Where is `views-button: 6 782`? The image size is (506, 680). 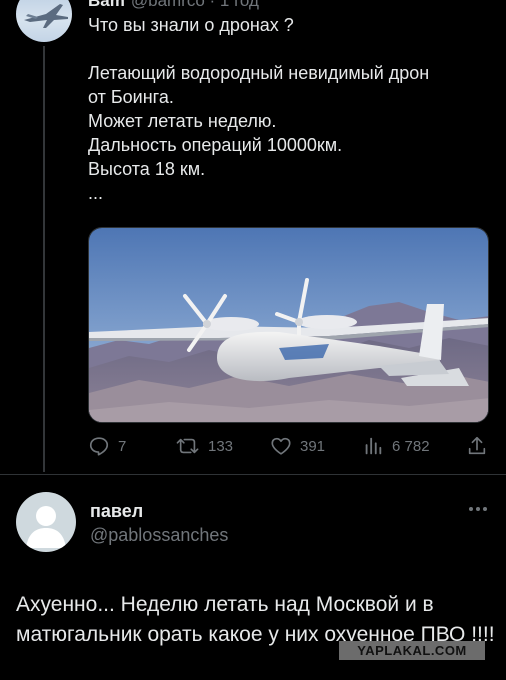
views-button: 6 782 is located at coordinates (396, 446).